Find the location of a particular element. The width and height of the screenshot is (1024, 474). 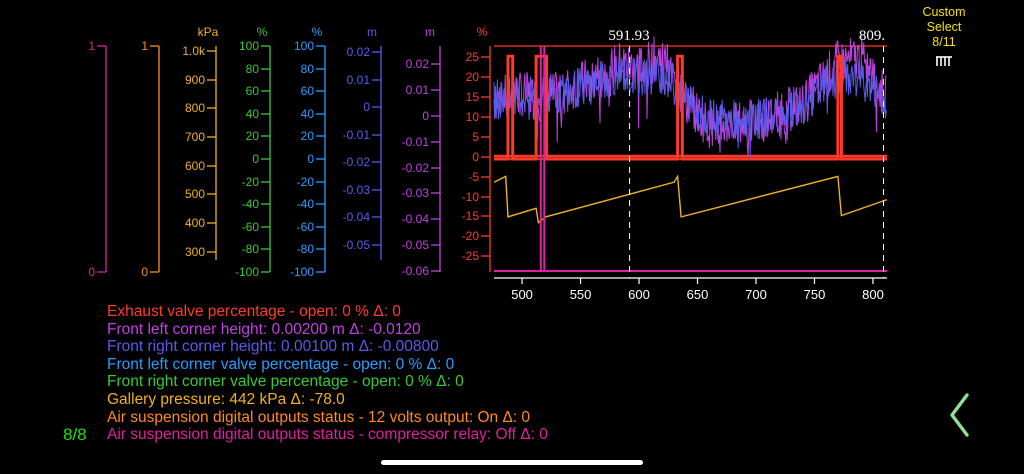

home-indicator is located at coordinates (512, 462).